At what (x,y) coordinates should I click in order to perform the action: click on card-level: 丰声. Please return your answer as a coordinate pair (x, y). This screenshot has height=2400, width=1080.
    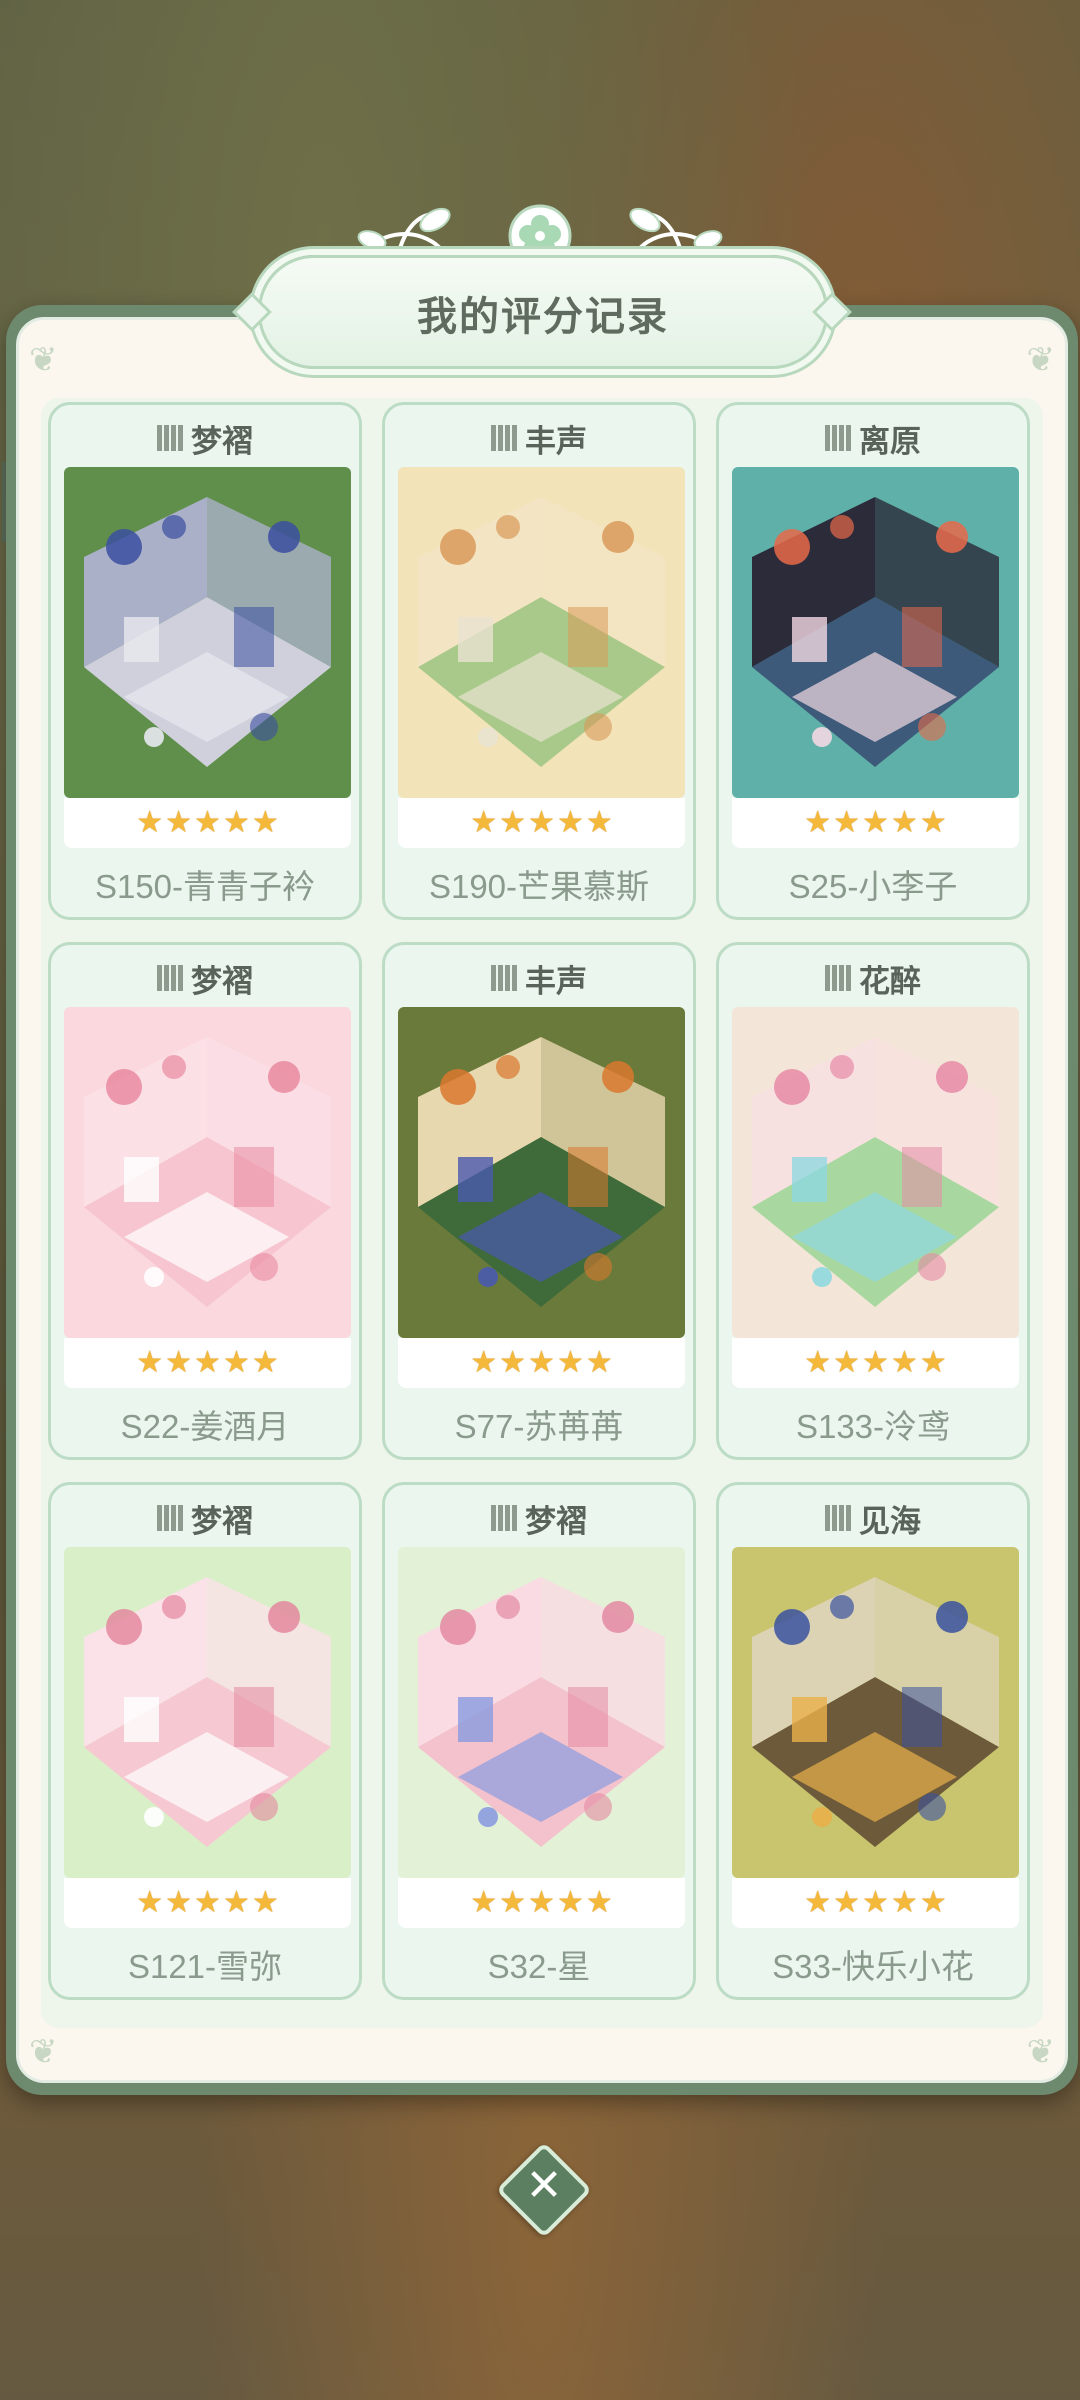
    Looking at the image, I should click on (539, 978).